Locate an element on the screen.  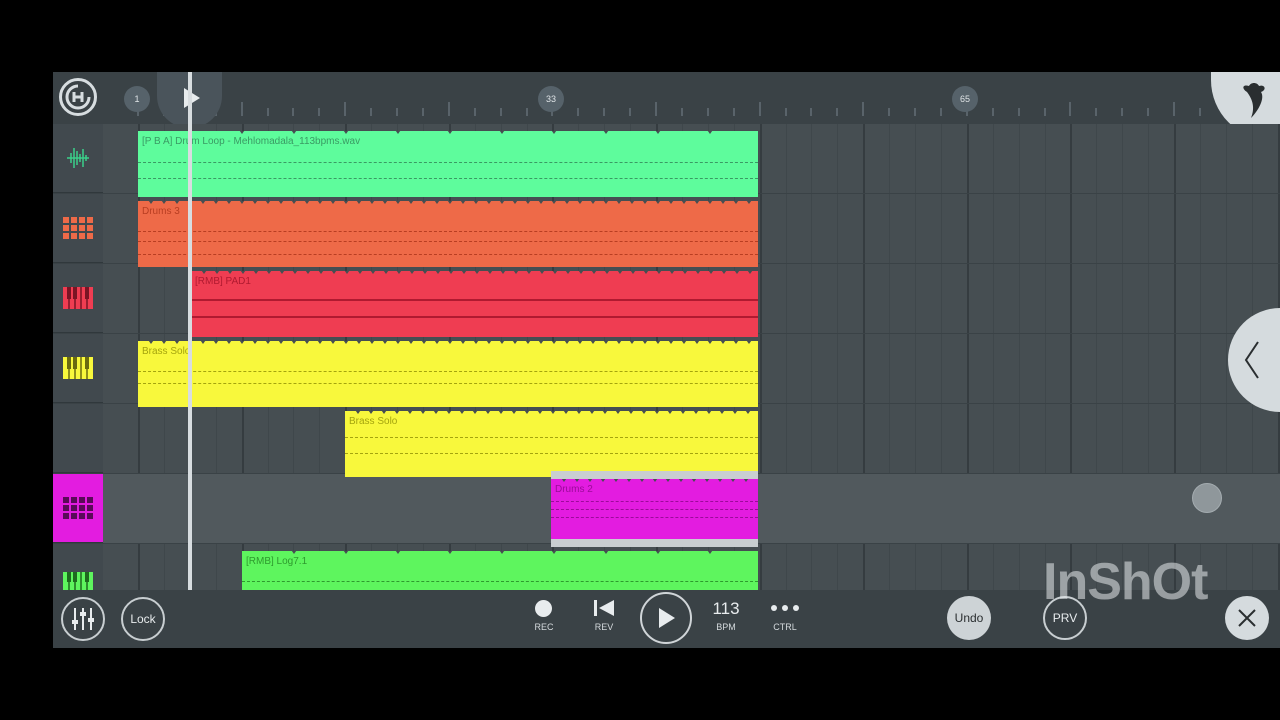
sidebar-slot-audio is located at coordinates (78, 158).